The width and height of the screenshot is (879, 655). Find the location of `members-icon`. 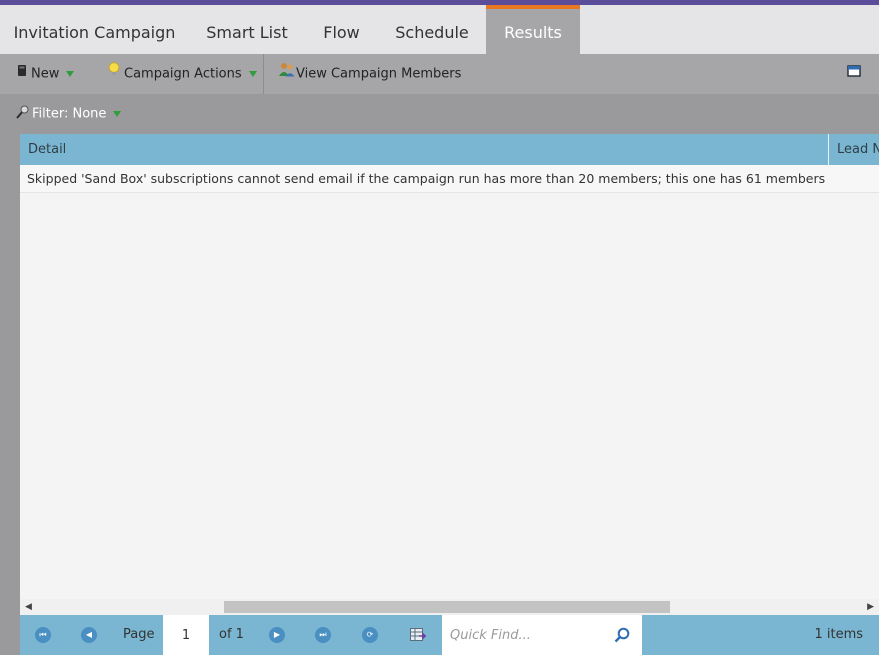

members-icon is located at coordinates (287, 74).